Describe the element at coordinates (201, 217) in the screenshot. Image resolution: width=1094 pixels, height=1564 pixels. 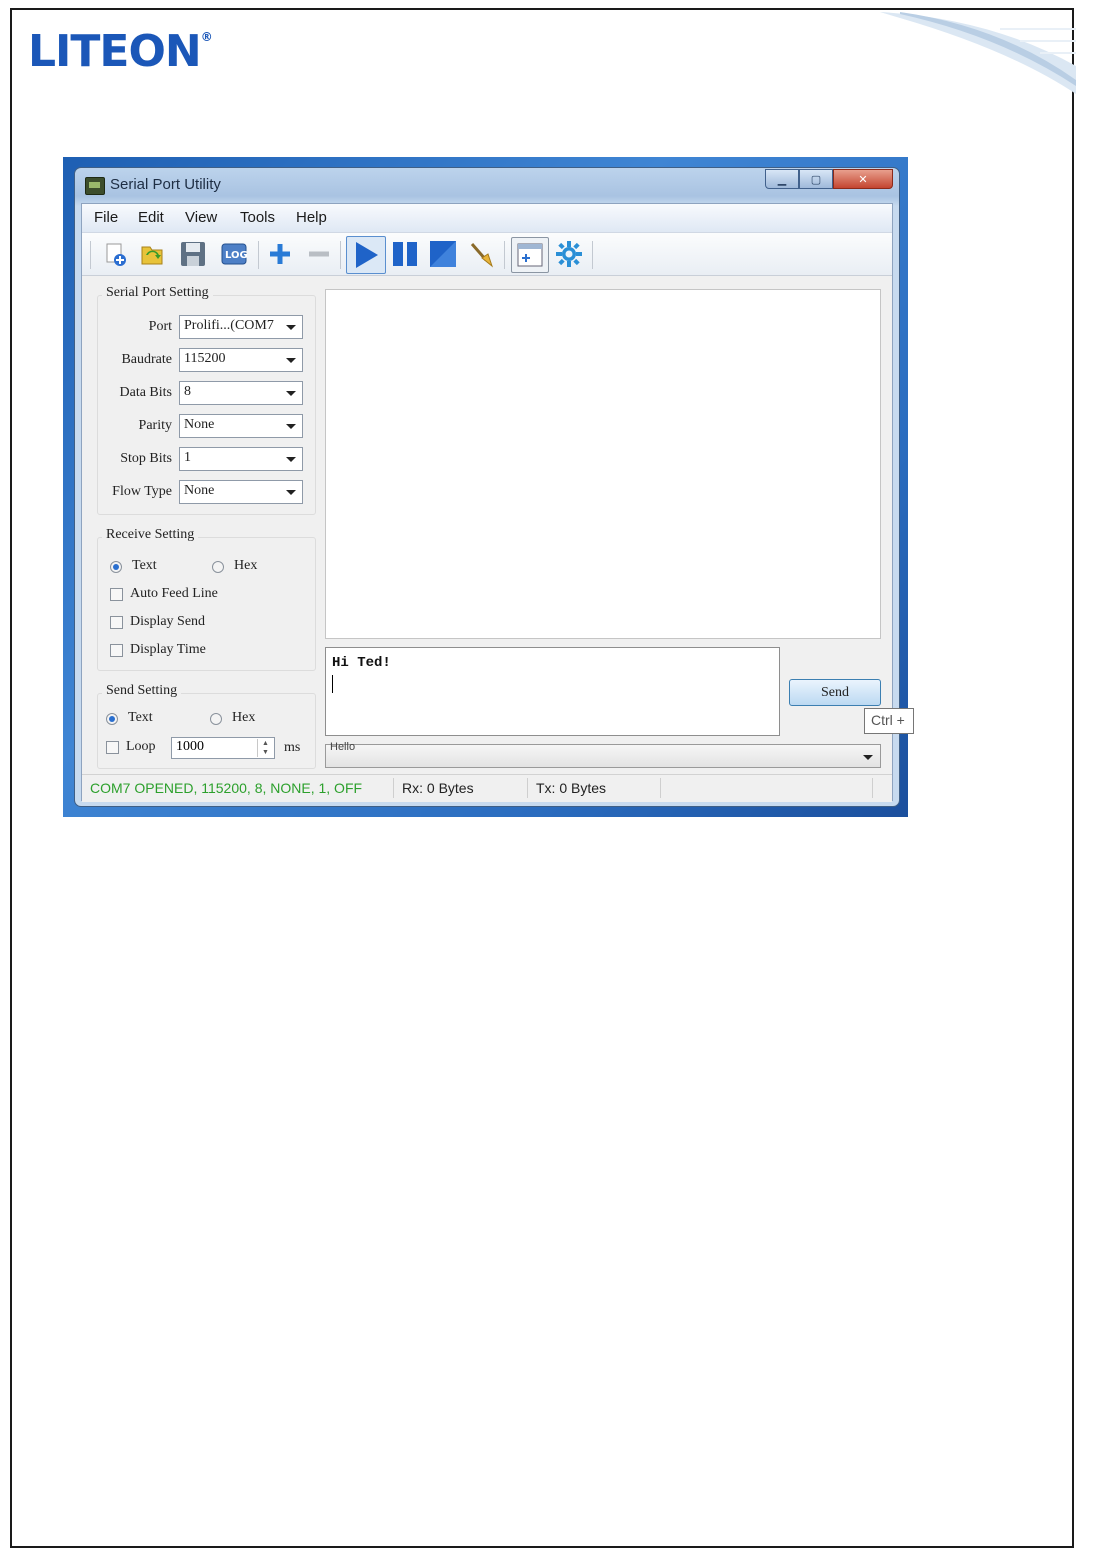
I see `menu-view: View` at that location.